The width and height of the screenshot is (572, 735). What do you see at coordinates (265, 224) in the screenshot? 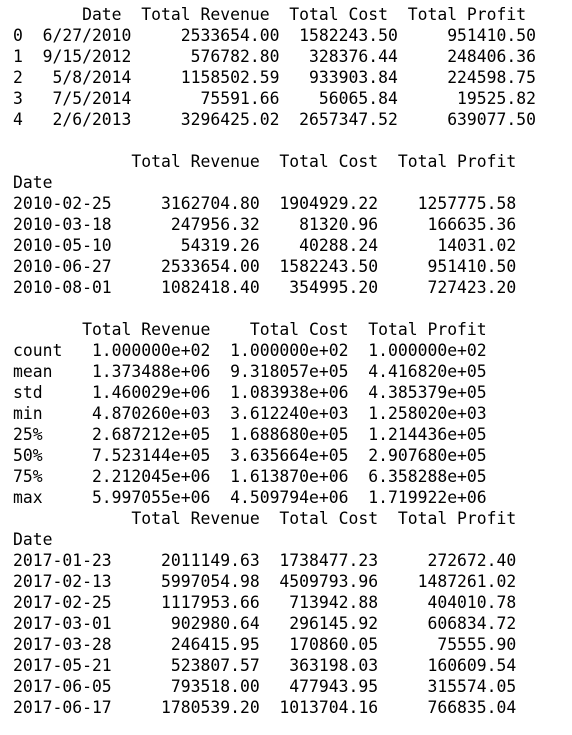
I see `table-row: 2010-03-18 247956.32 81320.96 166635.36` at bounding box center [265, 224].